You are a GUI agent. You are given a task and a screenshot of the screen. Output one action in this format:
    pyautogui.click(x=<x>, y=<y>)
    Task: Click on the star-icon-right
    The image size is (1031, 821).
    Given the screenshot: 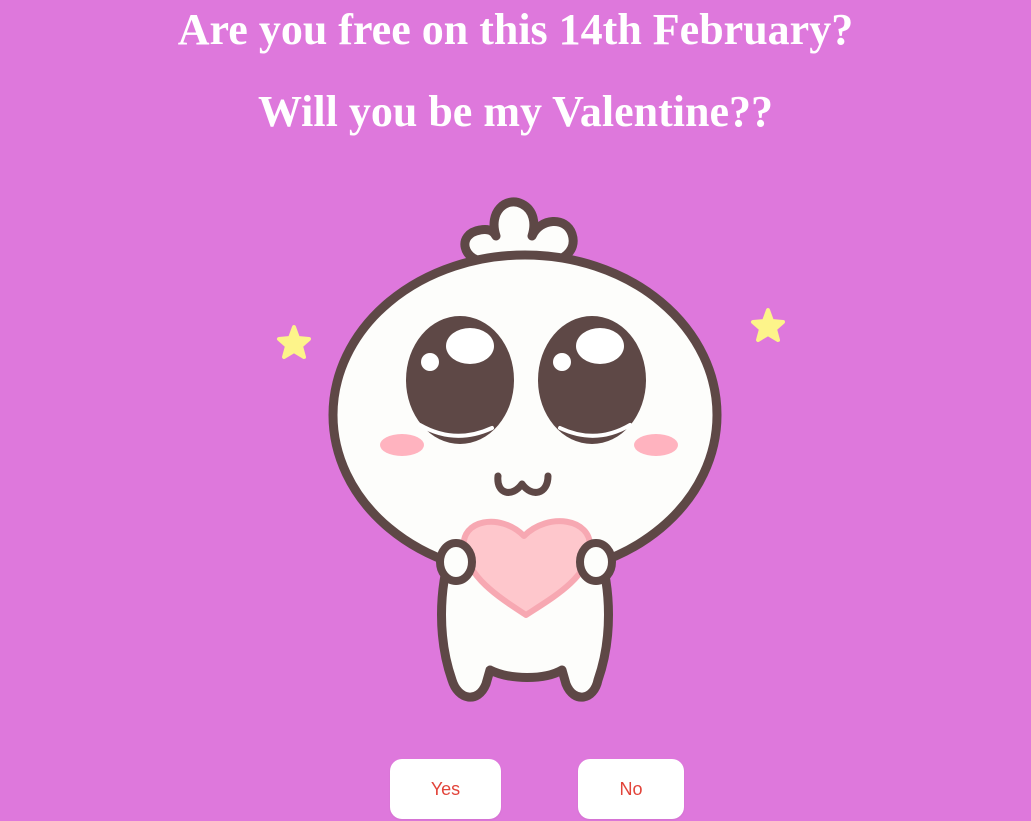 What is the action you would take?
    pyautogui.click(x=768, y=325)
    